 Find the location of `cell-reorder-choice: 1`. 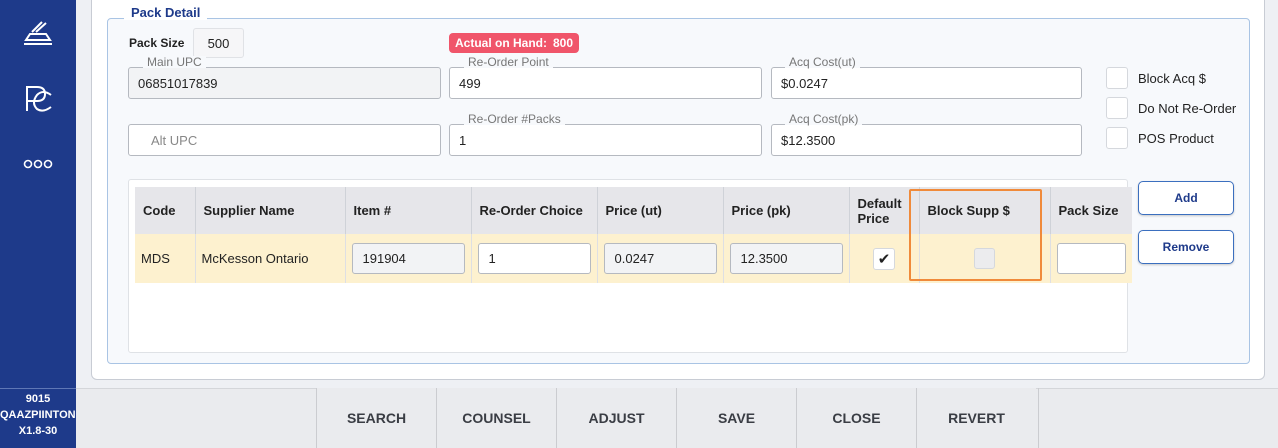

cell-reorder-choice: 1 is located at coordinates (534, 258).